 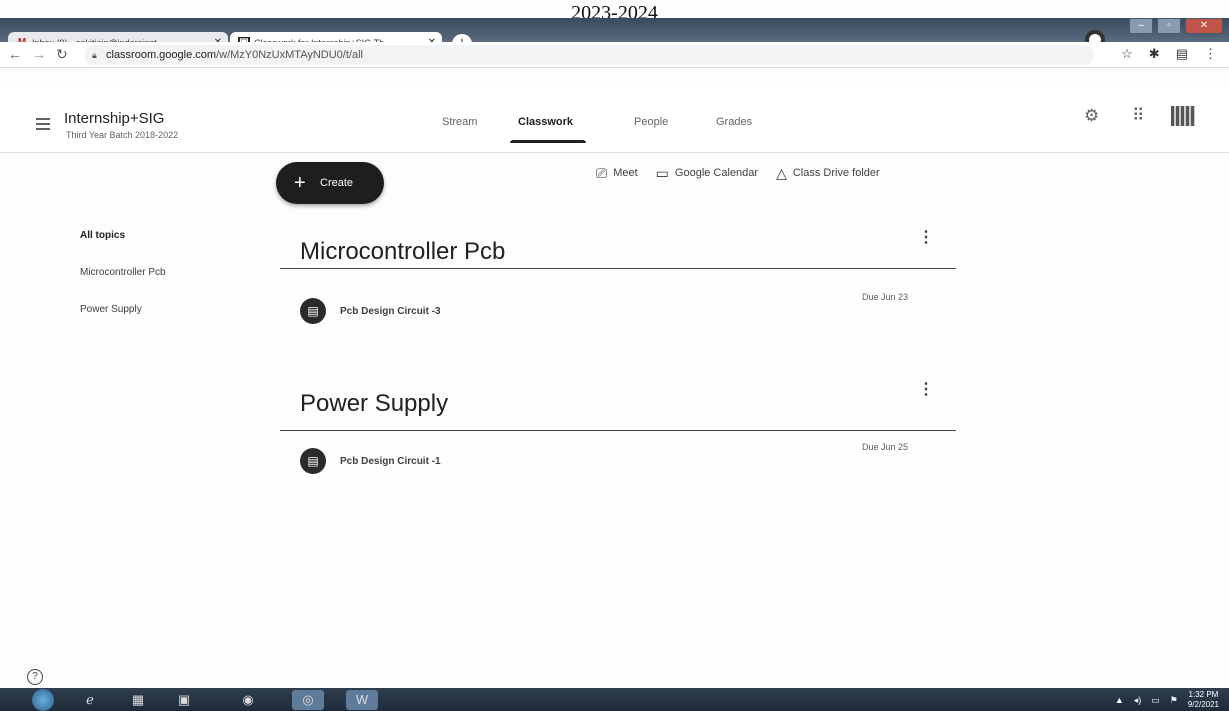 I want to click on star-icon: ☆, so click(x=1127, y=54).